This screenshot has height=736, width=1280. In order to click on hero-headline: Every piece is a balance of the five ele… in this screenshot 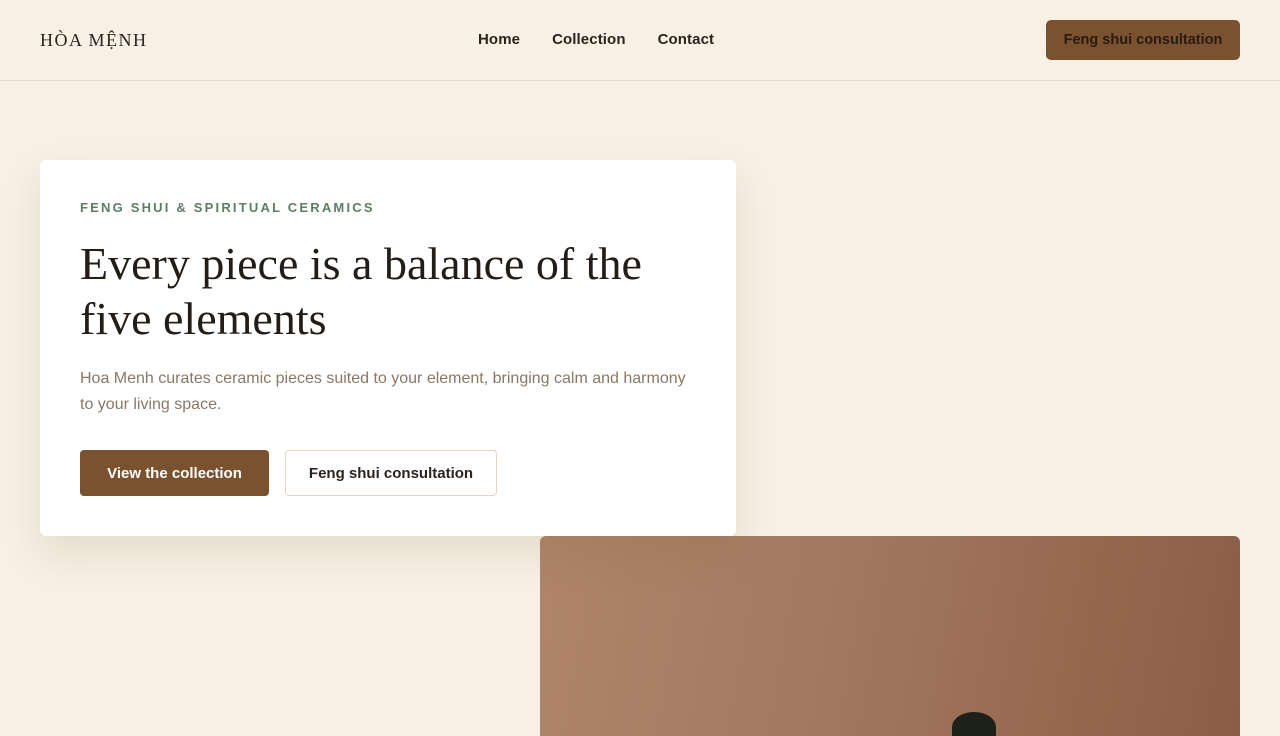, I will do `click(361, 291)`.